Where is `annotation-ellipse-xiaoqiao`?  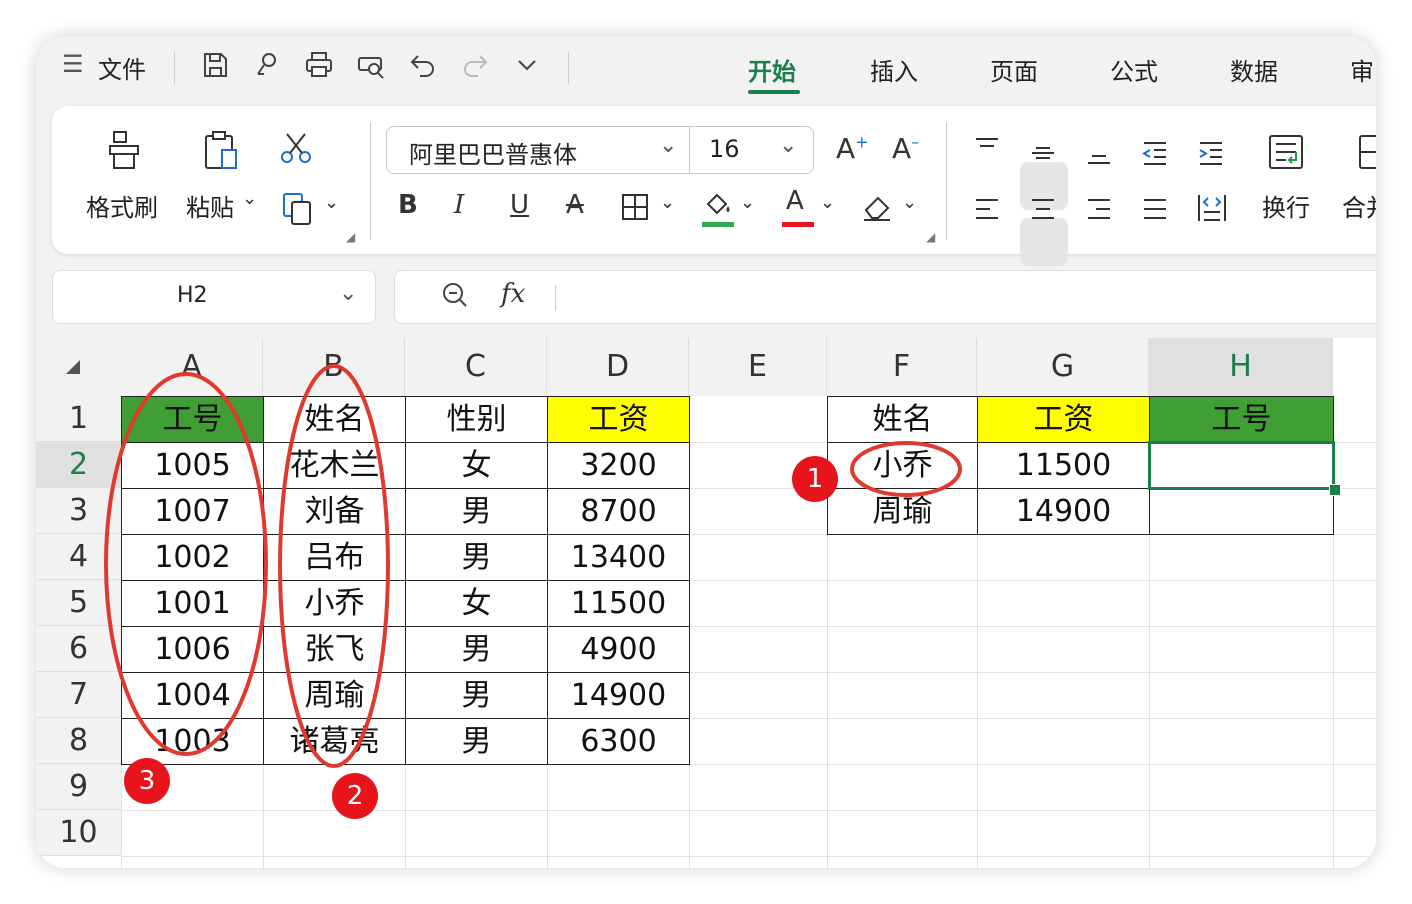 annotation-ellipse-xiaoqiao is located at coordinates (906, 469).